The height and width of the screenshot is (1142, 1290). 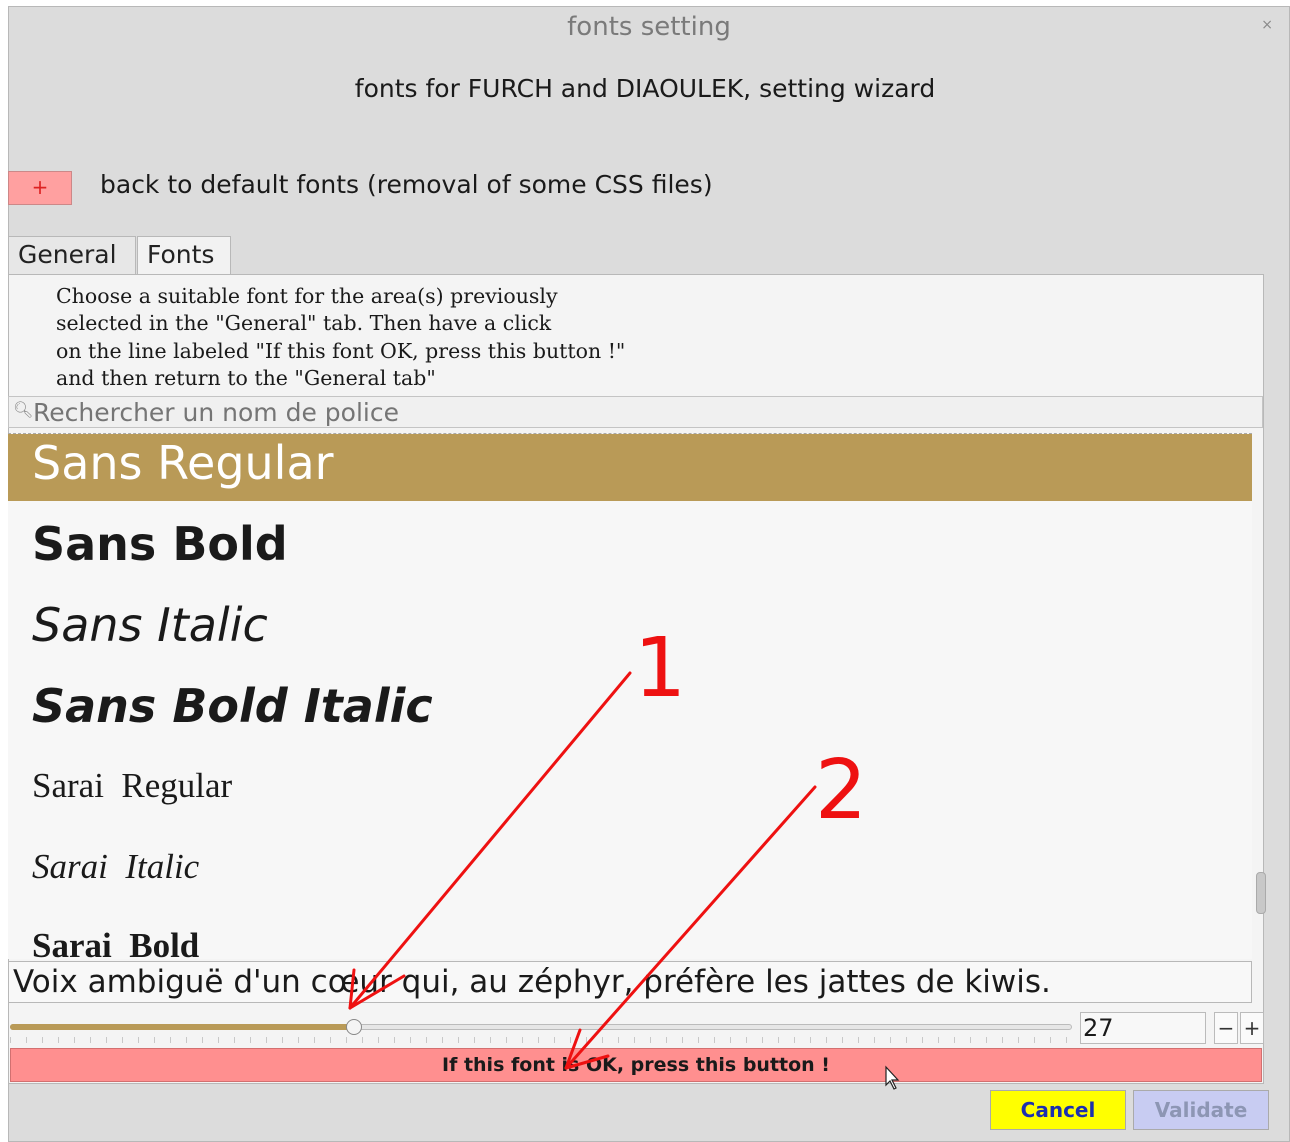 What do you see at coordinates (630, 784) in the screenshot?
I see `font-row-sarai-regular: Sarai Regular` at bounding box center [630, 784].